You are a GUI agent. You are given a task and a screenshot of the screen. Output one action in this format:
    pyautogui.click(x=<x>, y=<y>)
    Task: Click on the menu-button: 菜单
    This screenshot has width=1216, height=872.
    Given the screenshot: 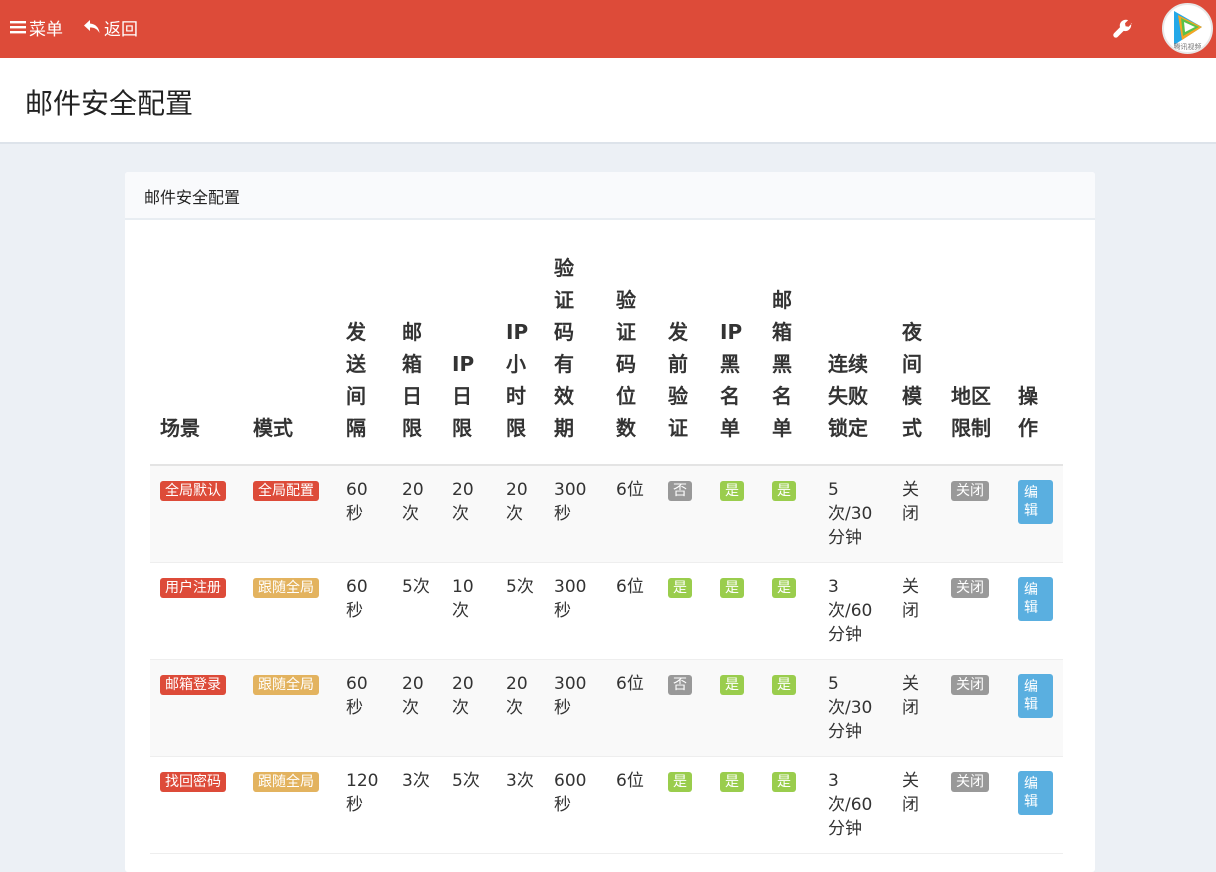 What is the action you would take?
    pyautogui.click(x=36, y=27)
    